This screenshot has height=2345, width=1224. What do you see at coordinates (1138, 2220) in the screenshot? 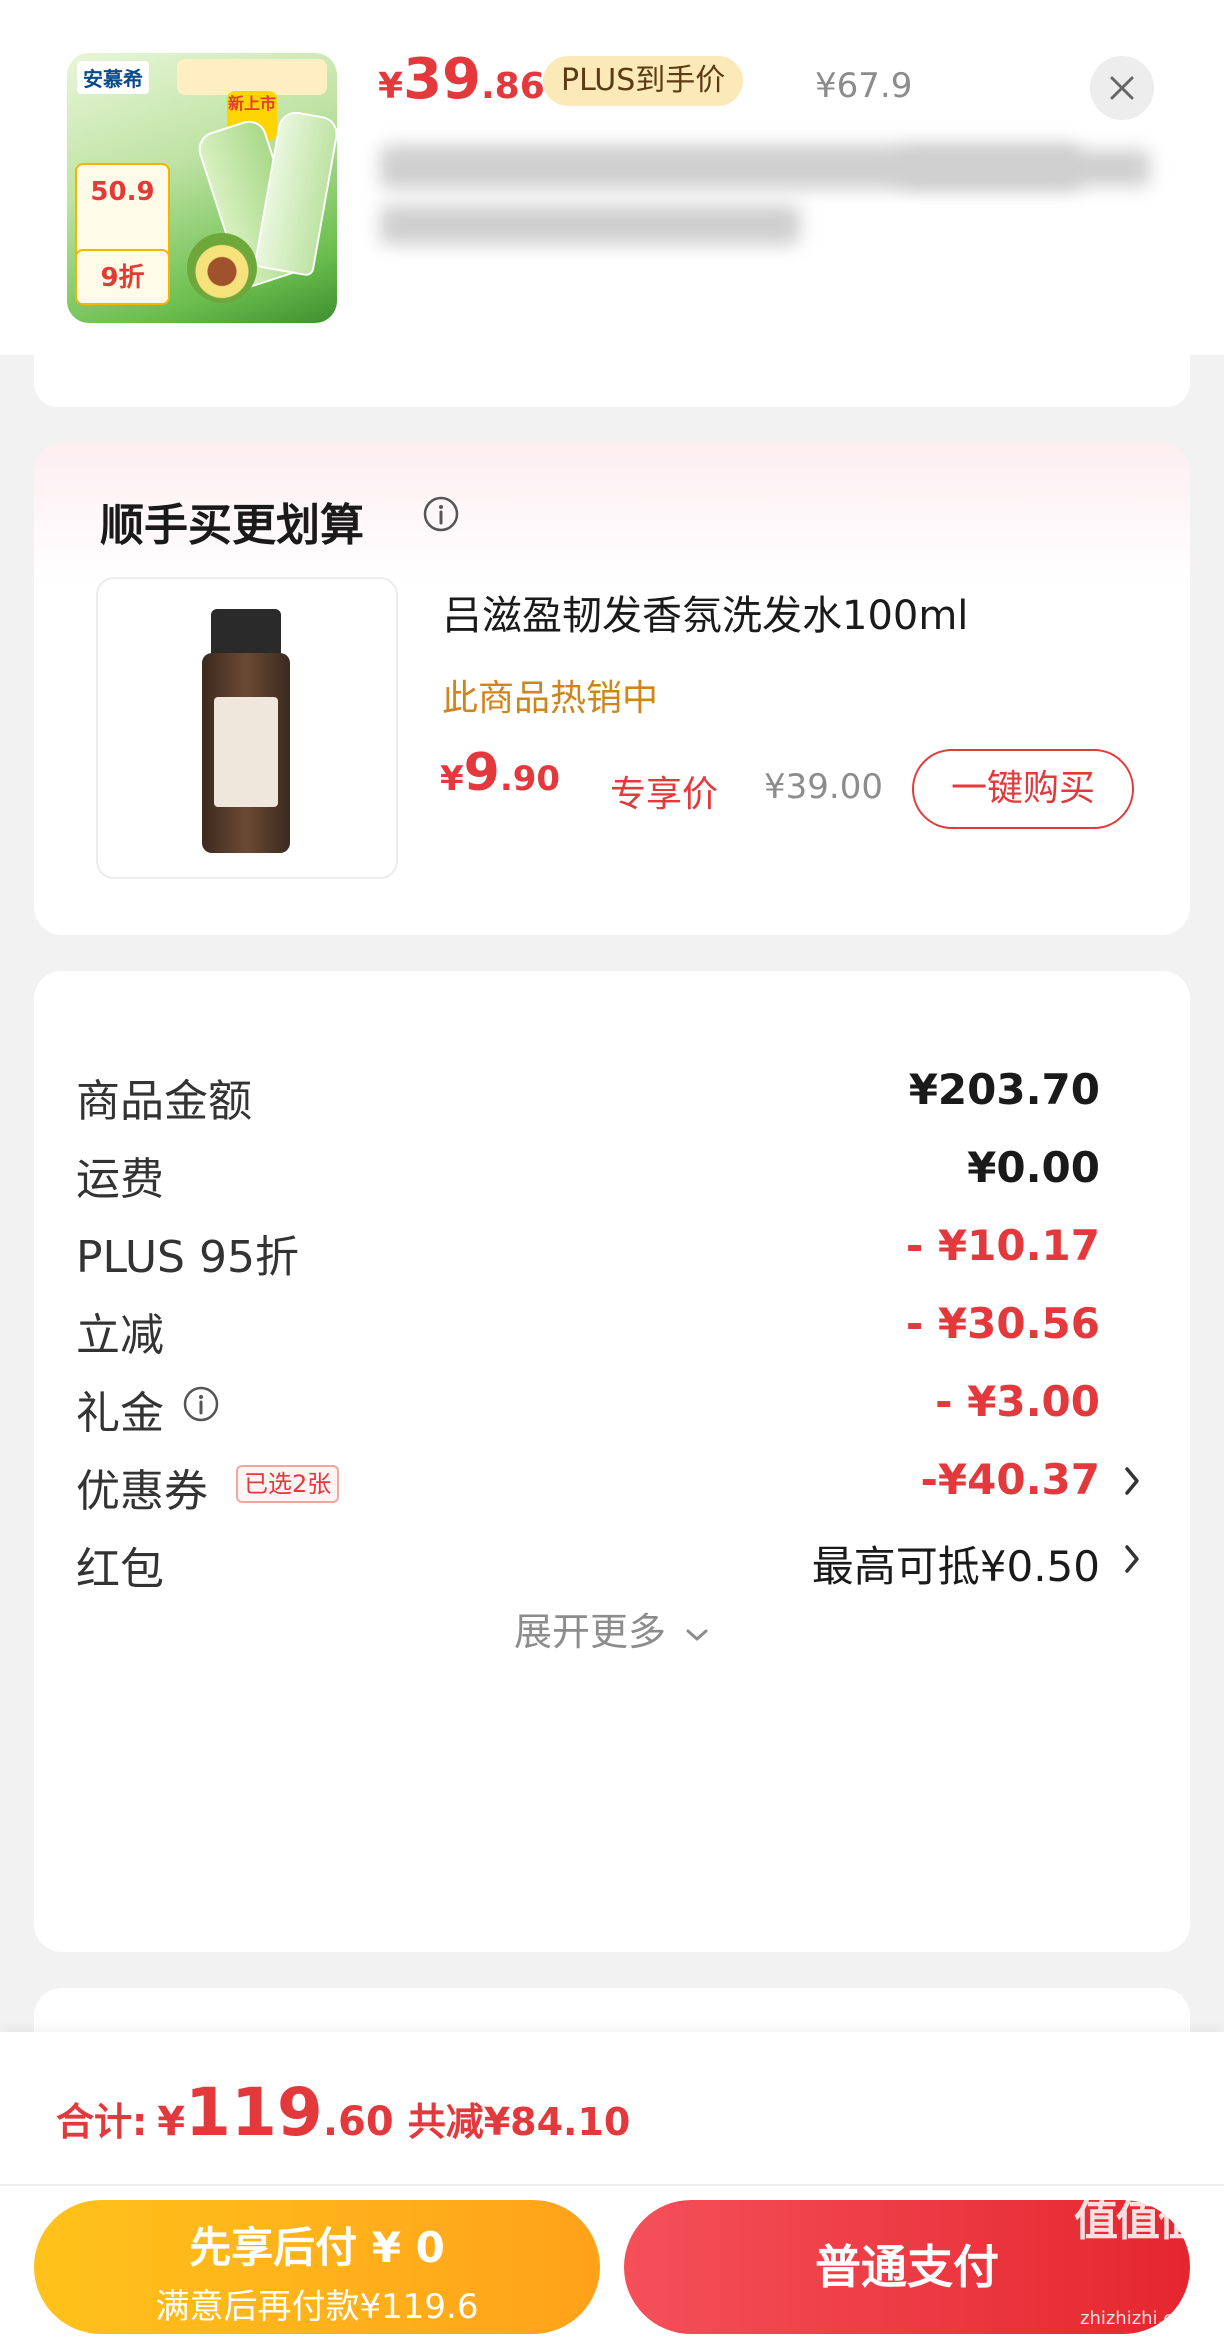
I see `watermark: 值值值` at bounding box center [1138, 2220].